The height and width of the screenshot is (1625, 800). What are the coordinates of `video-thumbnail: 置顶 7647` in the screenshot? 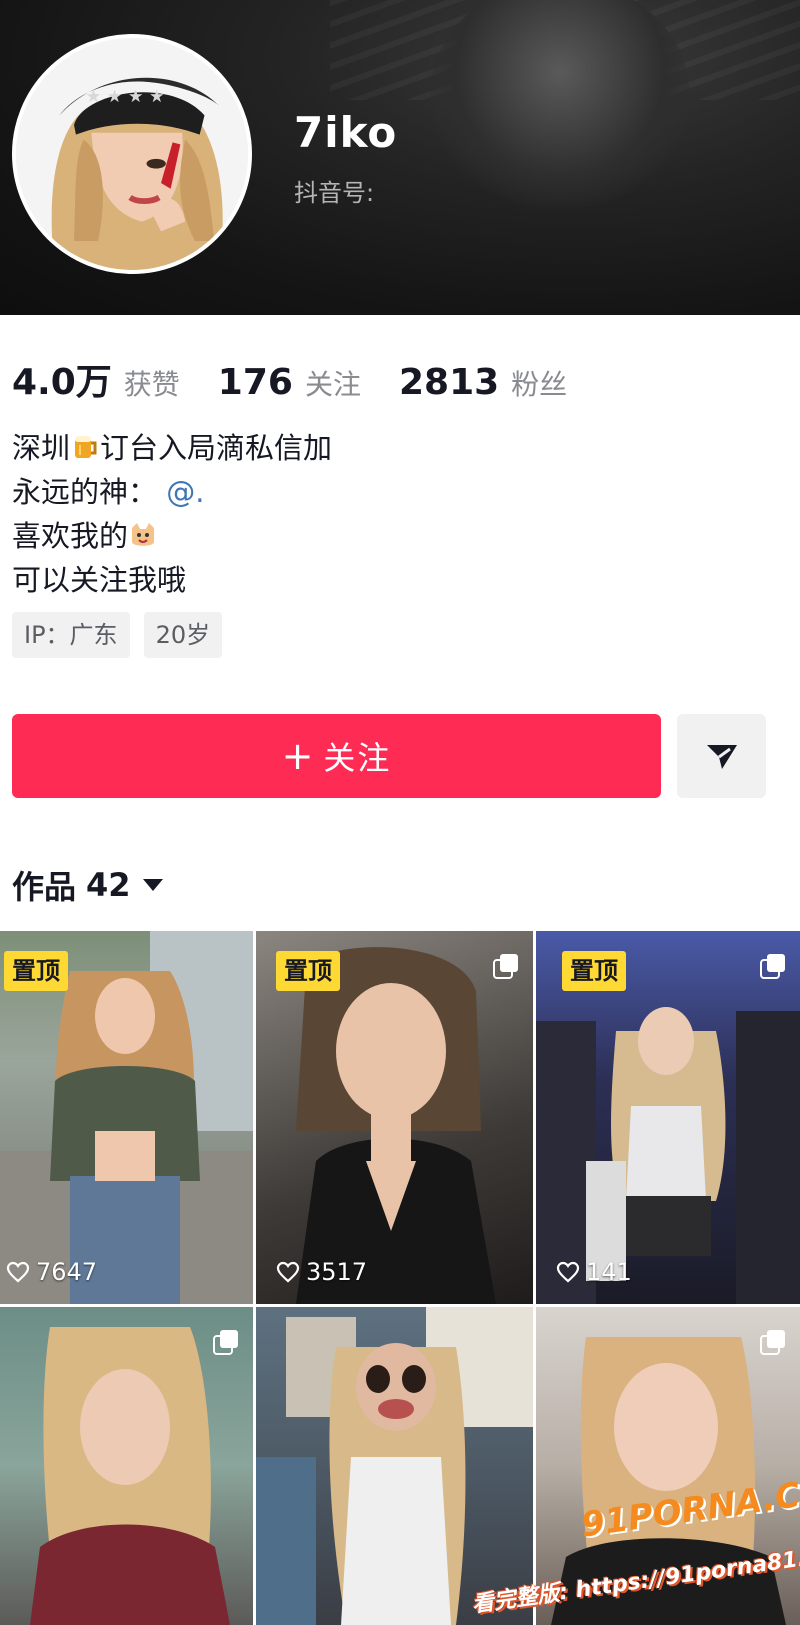 It's located at (126, 1117).